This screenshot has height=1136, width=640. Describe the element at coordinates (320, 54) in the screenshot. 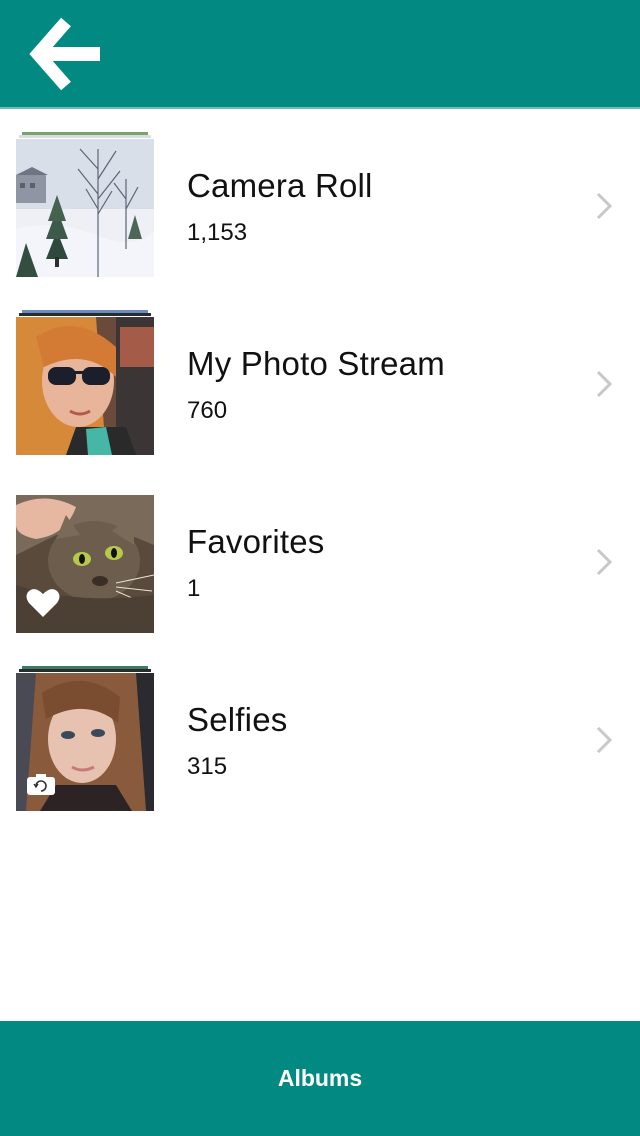

I see `navigation-bar` at that location.